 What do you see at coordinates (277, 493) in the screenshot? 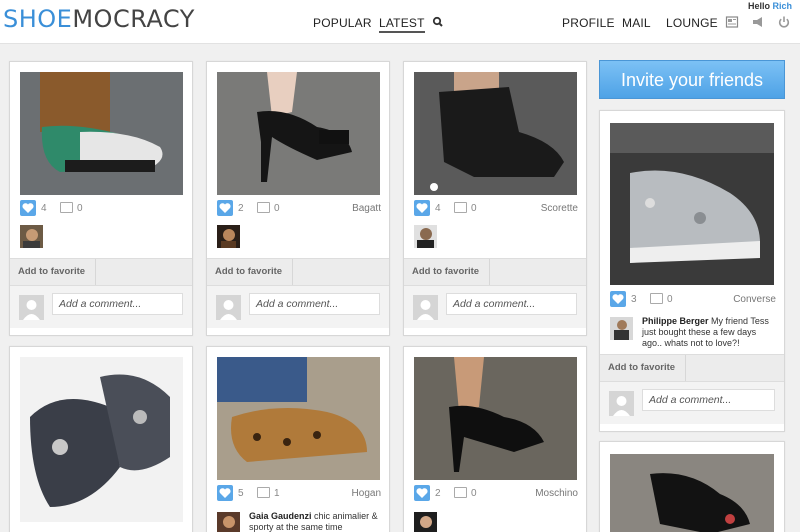
I see `comment-count: 1` at bounding box center [277, 493].